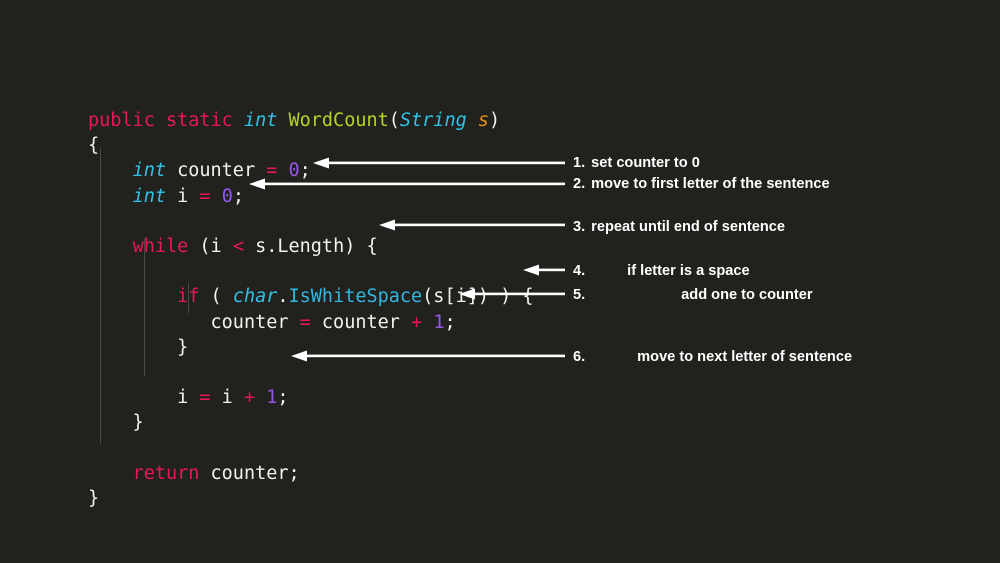  Describe the element at coordinates (495, 120) in the screenshot. I see `code-token: )` at that location.